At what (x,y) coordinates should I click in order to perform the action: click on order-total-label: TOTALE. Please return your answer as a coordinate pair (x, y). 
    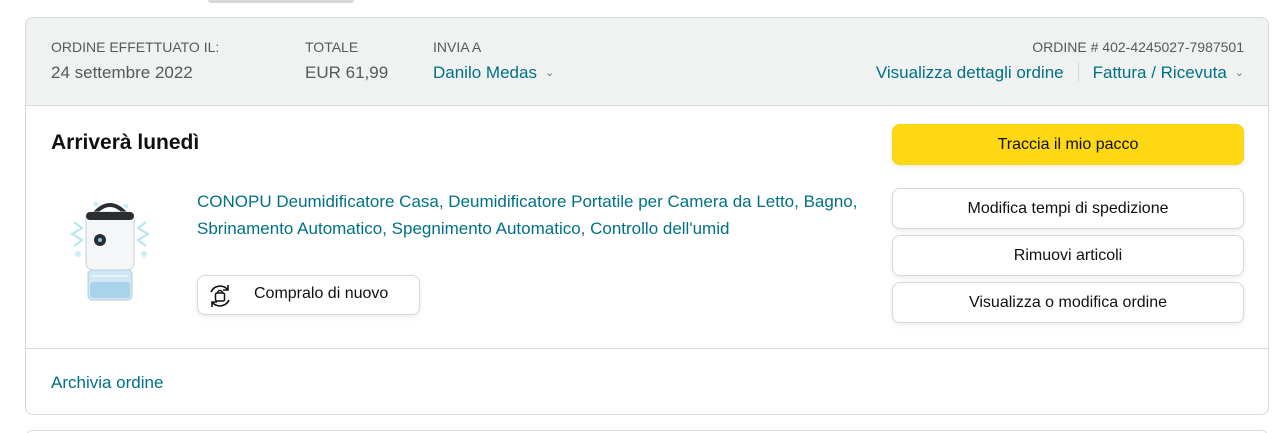
    Looking at the image, I should click on (332, 47).